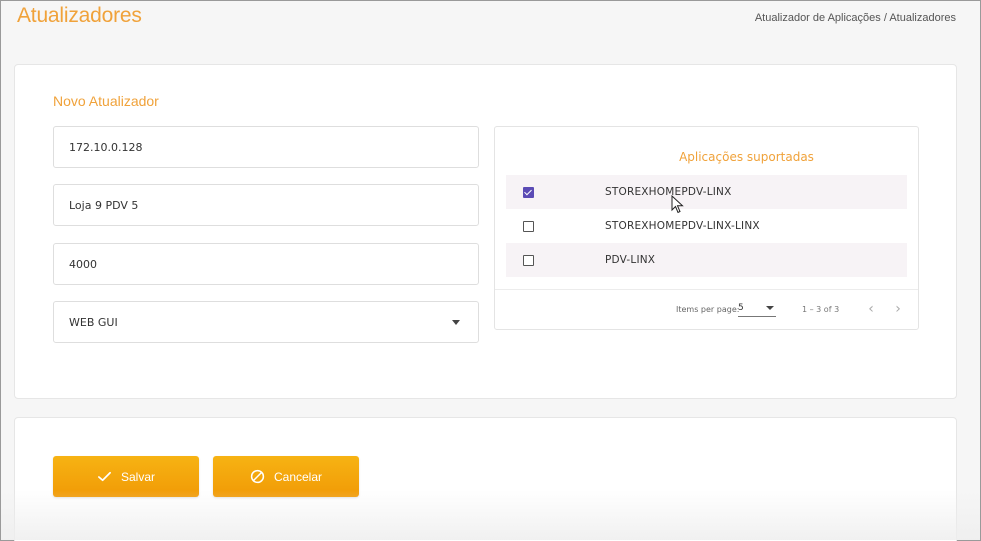  What do you see at coordinates (298, 476) in the screenshot?
I see `cancel-label: Cancelar` at bounding box center [298, 476].